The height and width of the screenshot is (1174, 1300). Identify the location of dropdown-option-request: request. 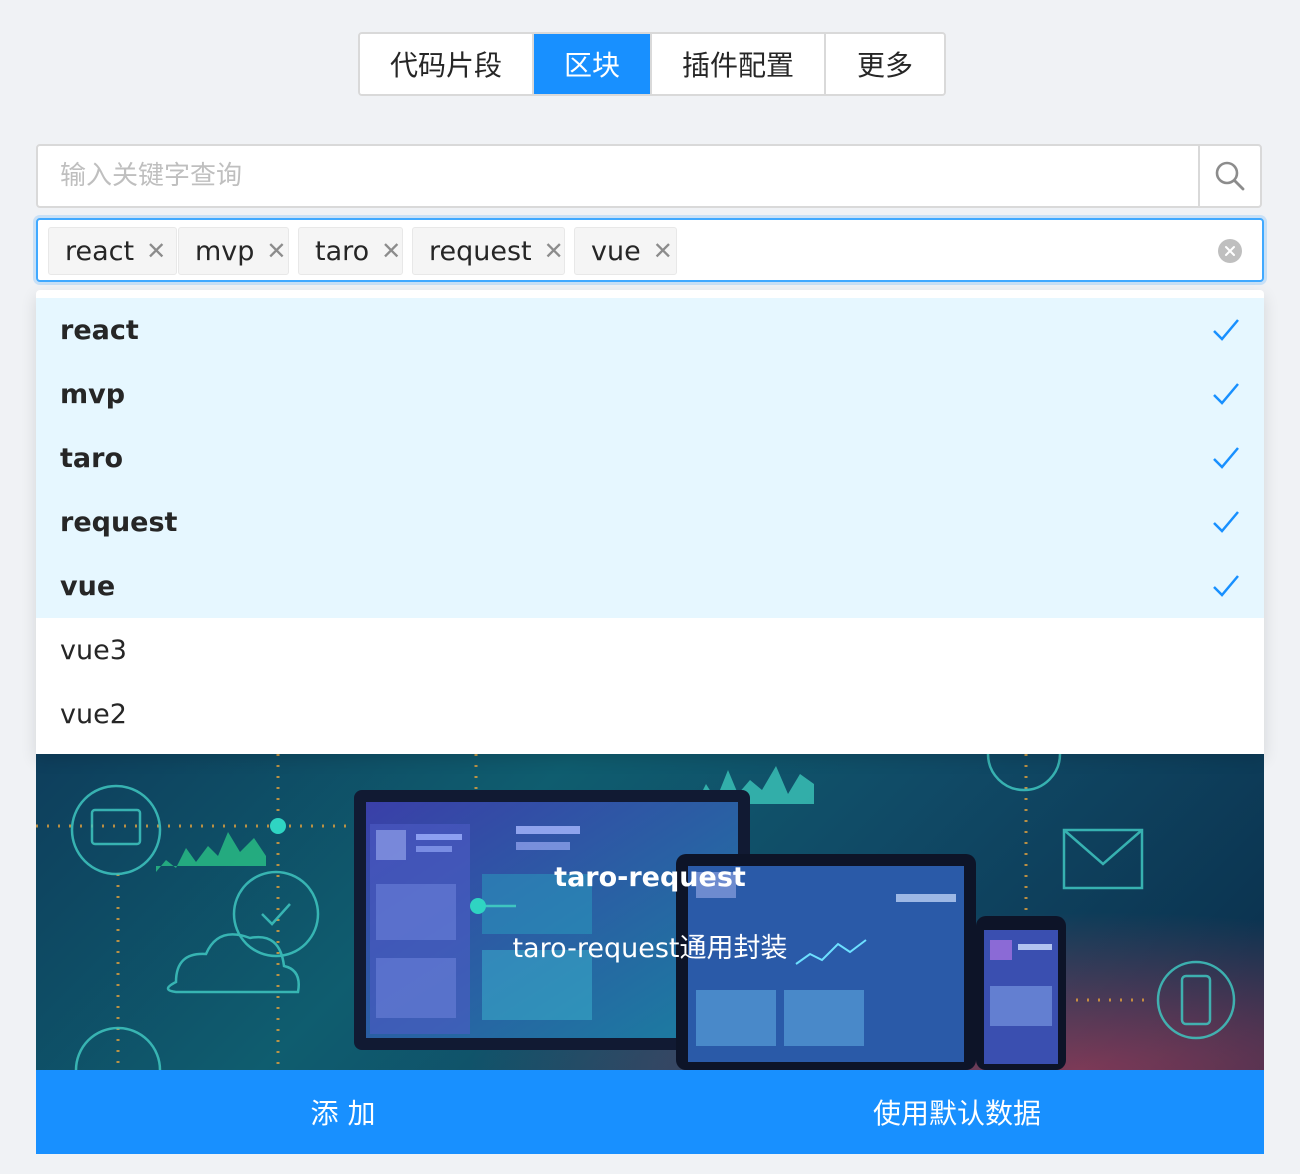
(650, 522).